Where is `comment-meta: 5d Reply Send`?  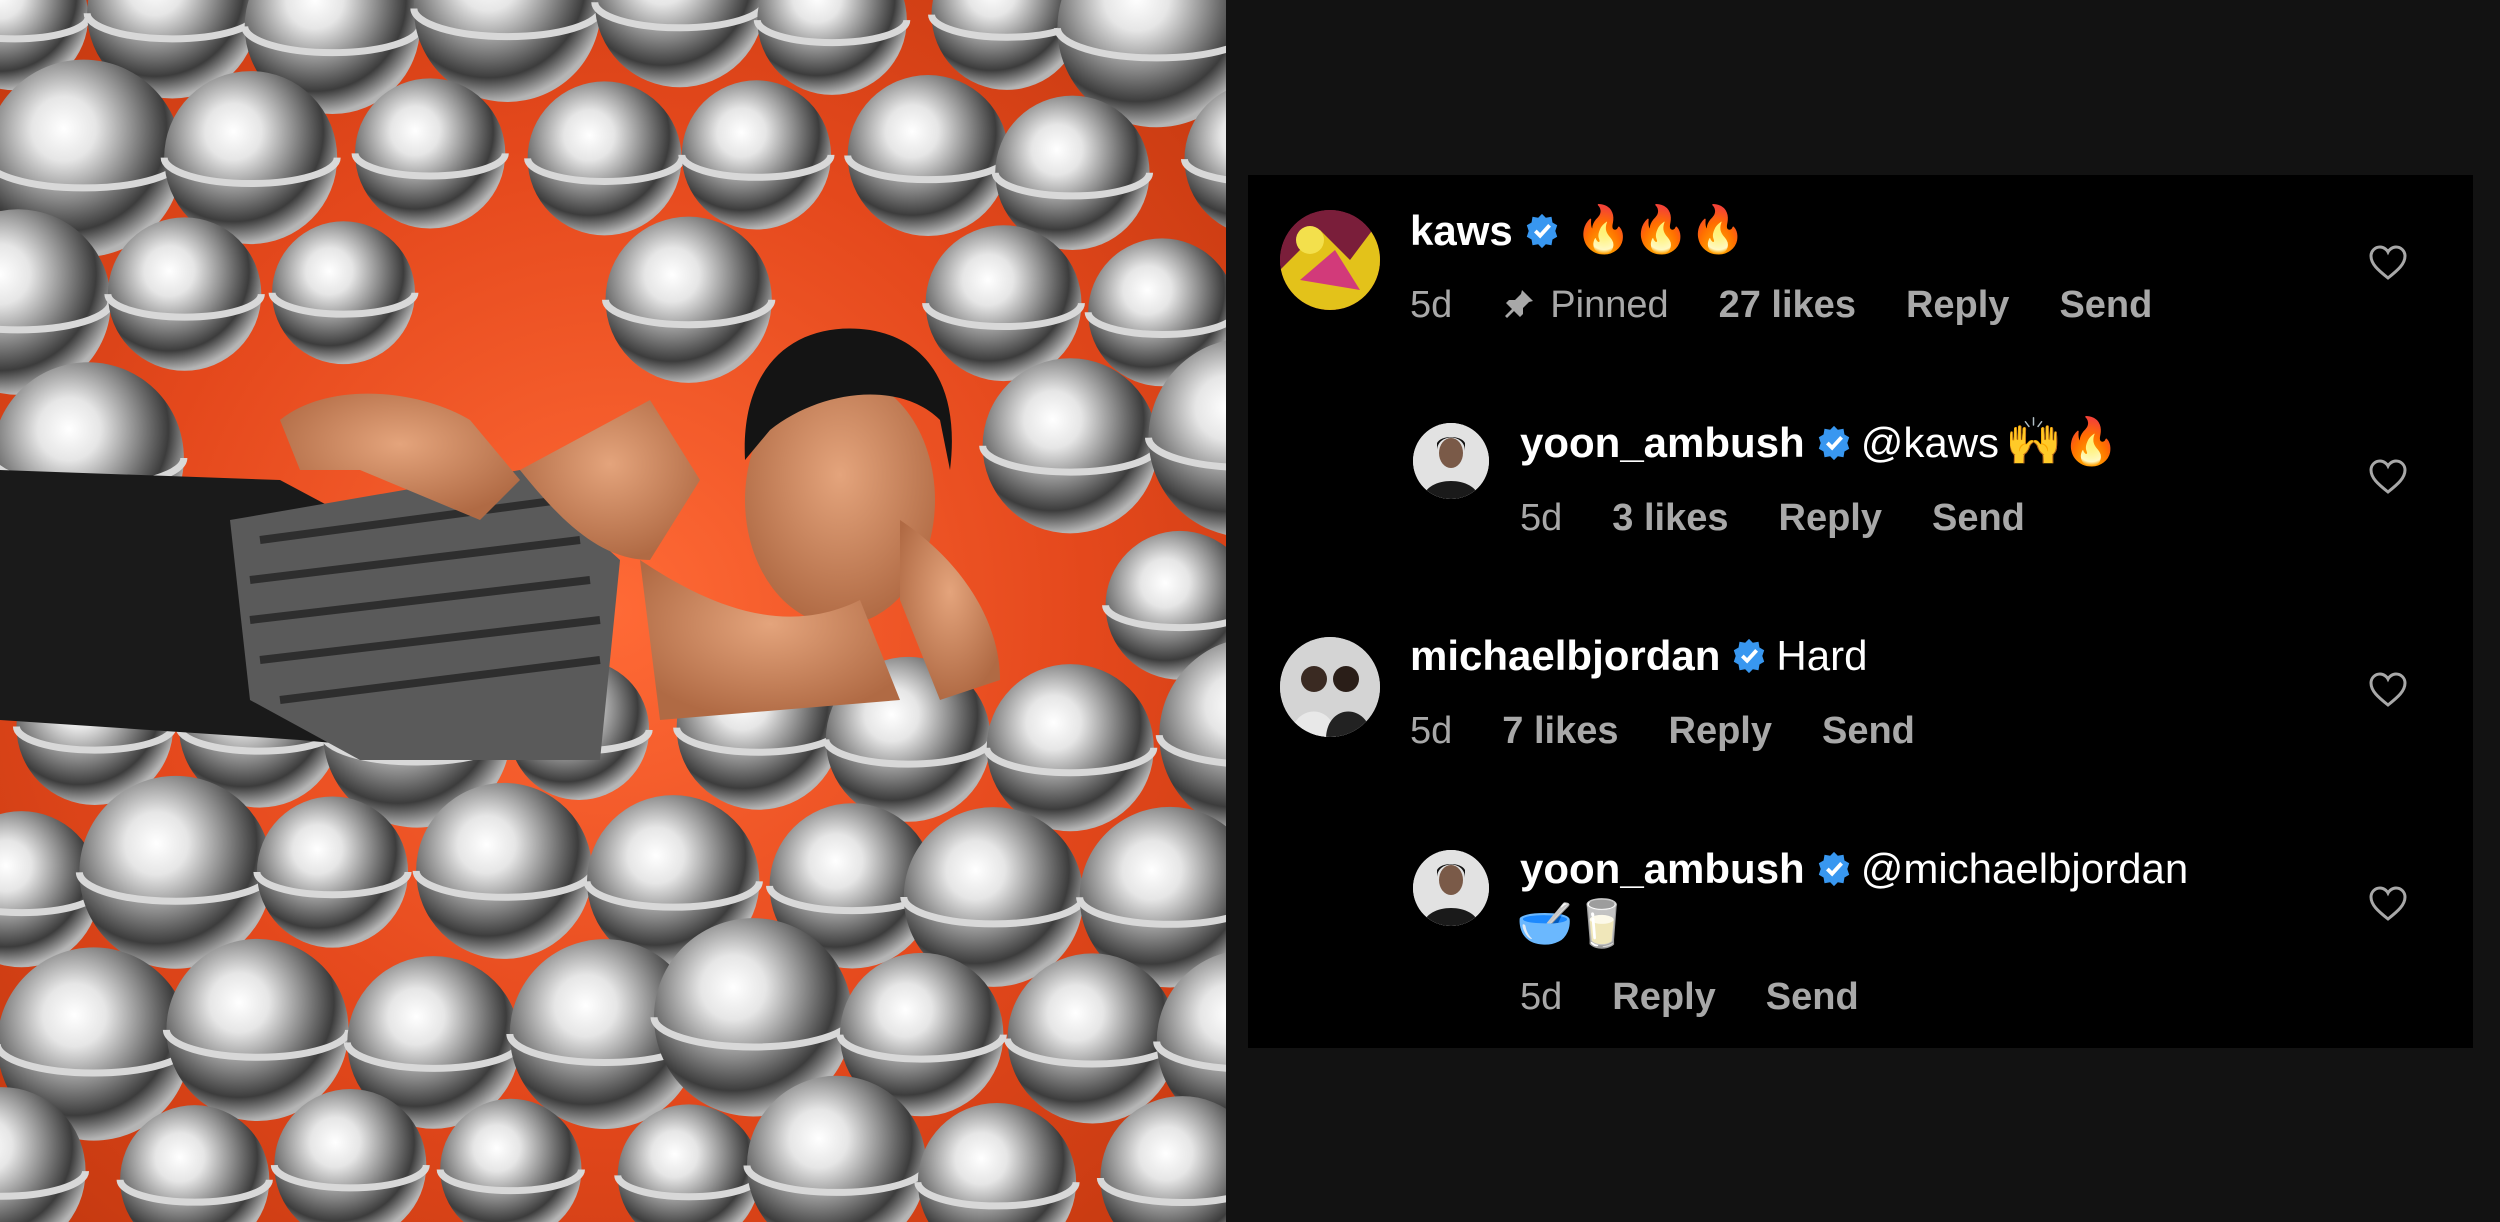
comment-meta: 5d Reply Send is located at coordinates (1714, 997).